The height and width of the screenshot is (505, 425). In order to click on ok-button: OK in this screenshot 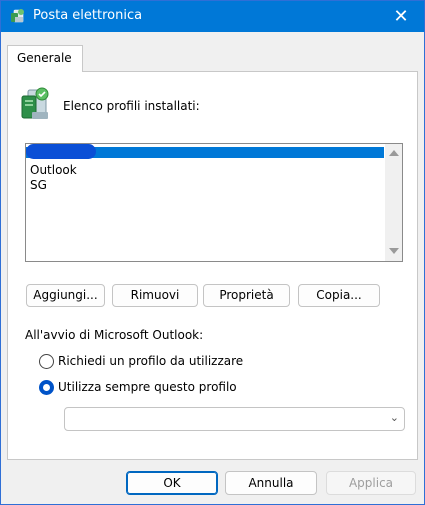, I will do `click(172, 483)`.